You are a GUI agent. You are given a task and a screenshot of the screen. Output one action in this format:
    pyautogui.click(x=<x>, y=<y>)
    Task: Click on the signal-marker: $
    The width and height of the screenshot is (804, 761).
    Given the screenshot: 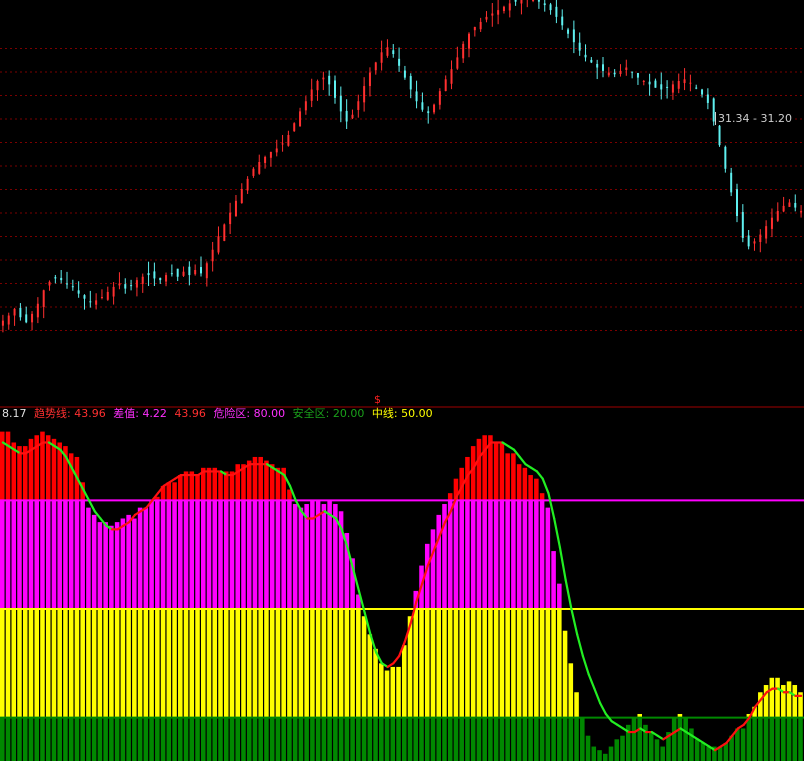 What is the action you would take?
    pyautogui.click(x=377, y=399)
    